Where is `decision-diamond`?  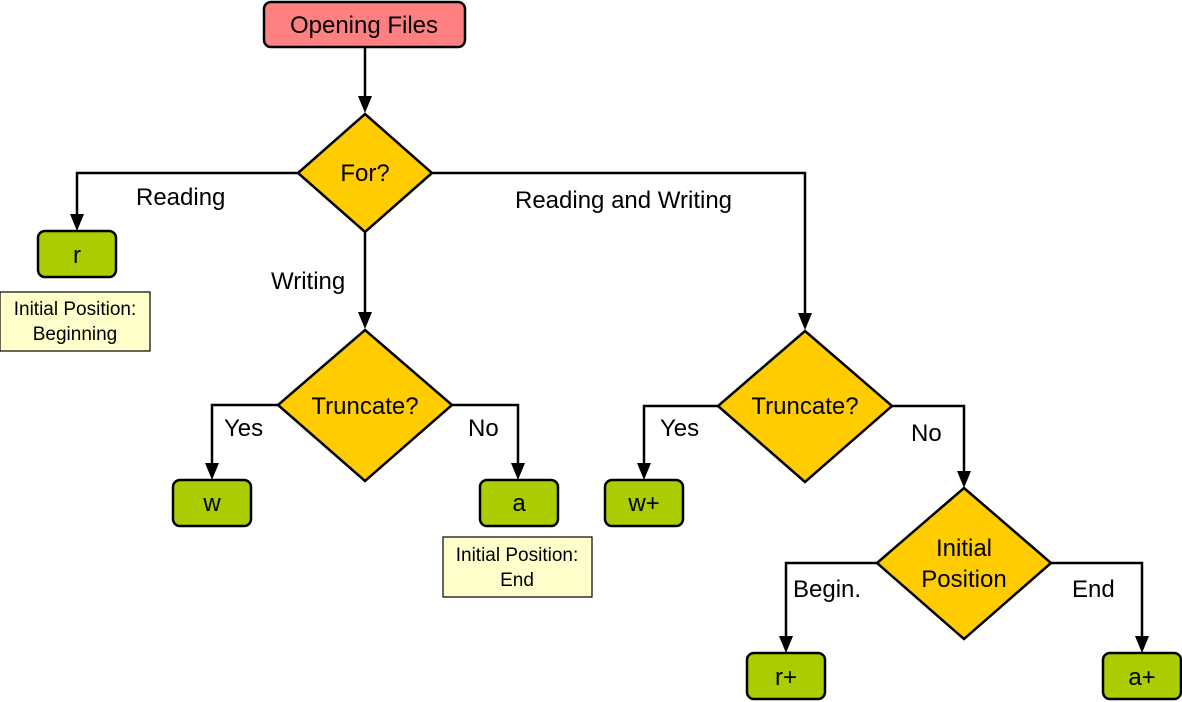
decision-diamond is located at coordinates (964, 563).